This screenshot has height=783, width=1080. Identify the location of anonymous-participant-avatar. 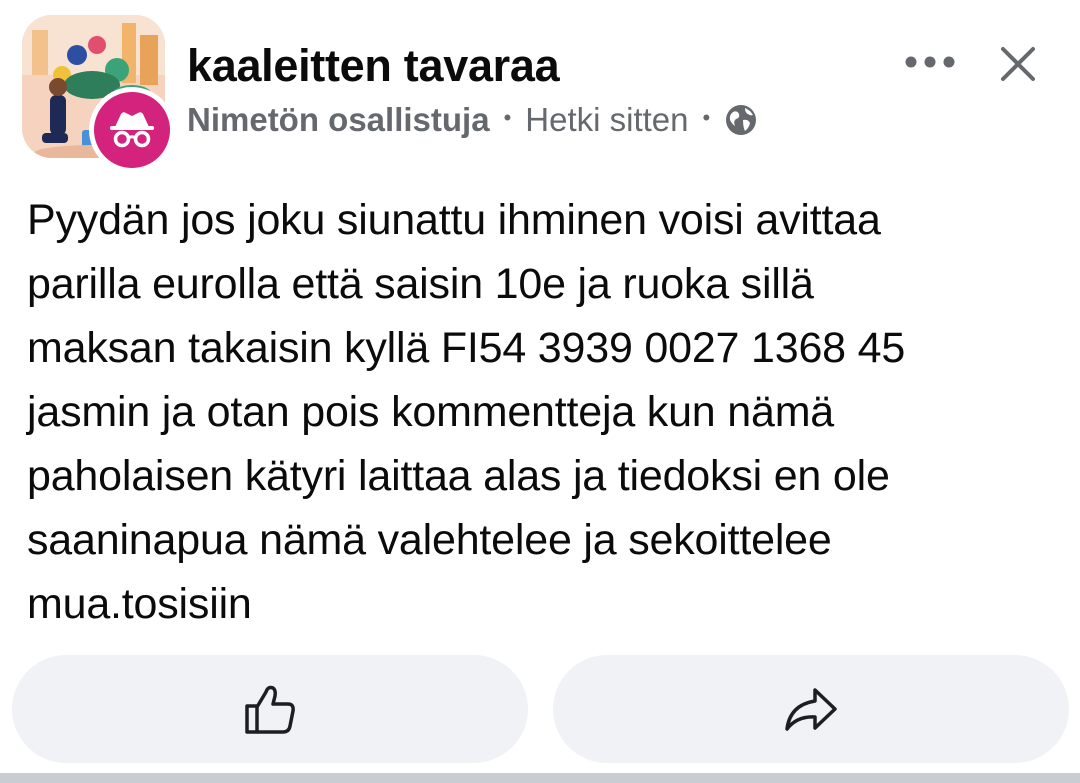
(132, 130).